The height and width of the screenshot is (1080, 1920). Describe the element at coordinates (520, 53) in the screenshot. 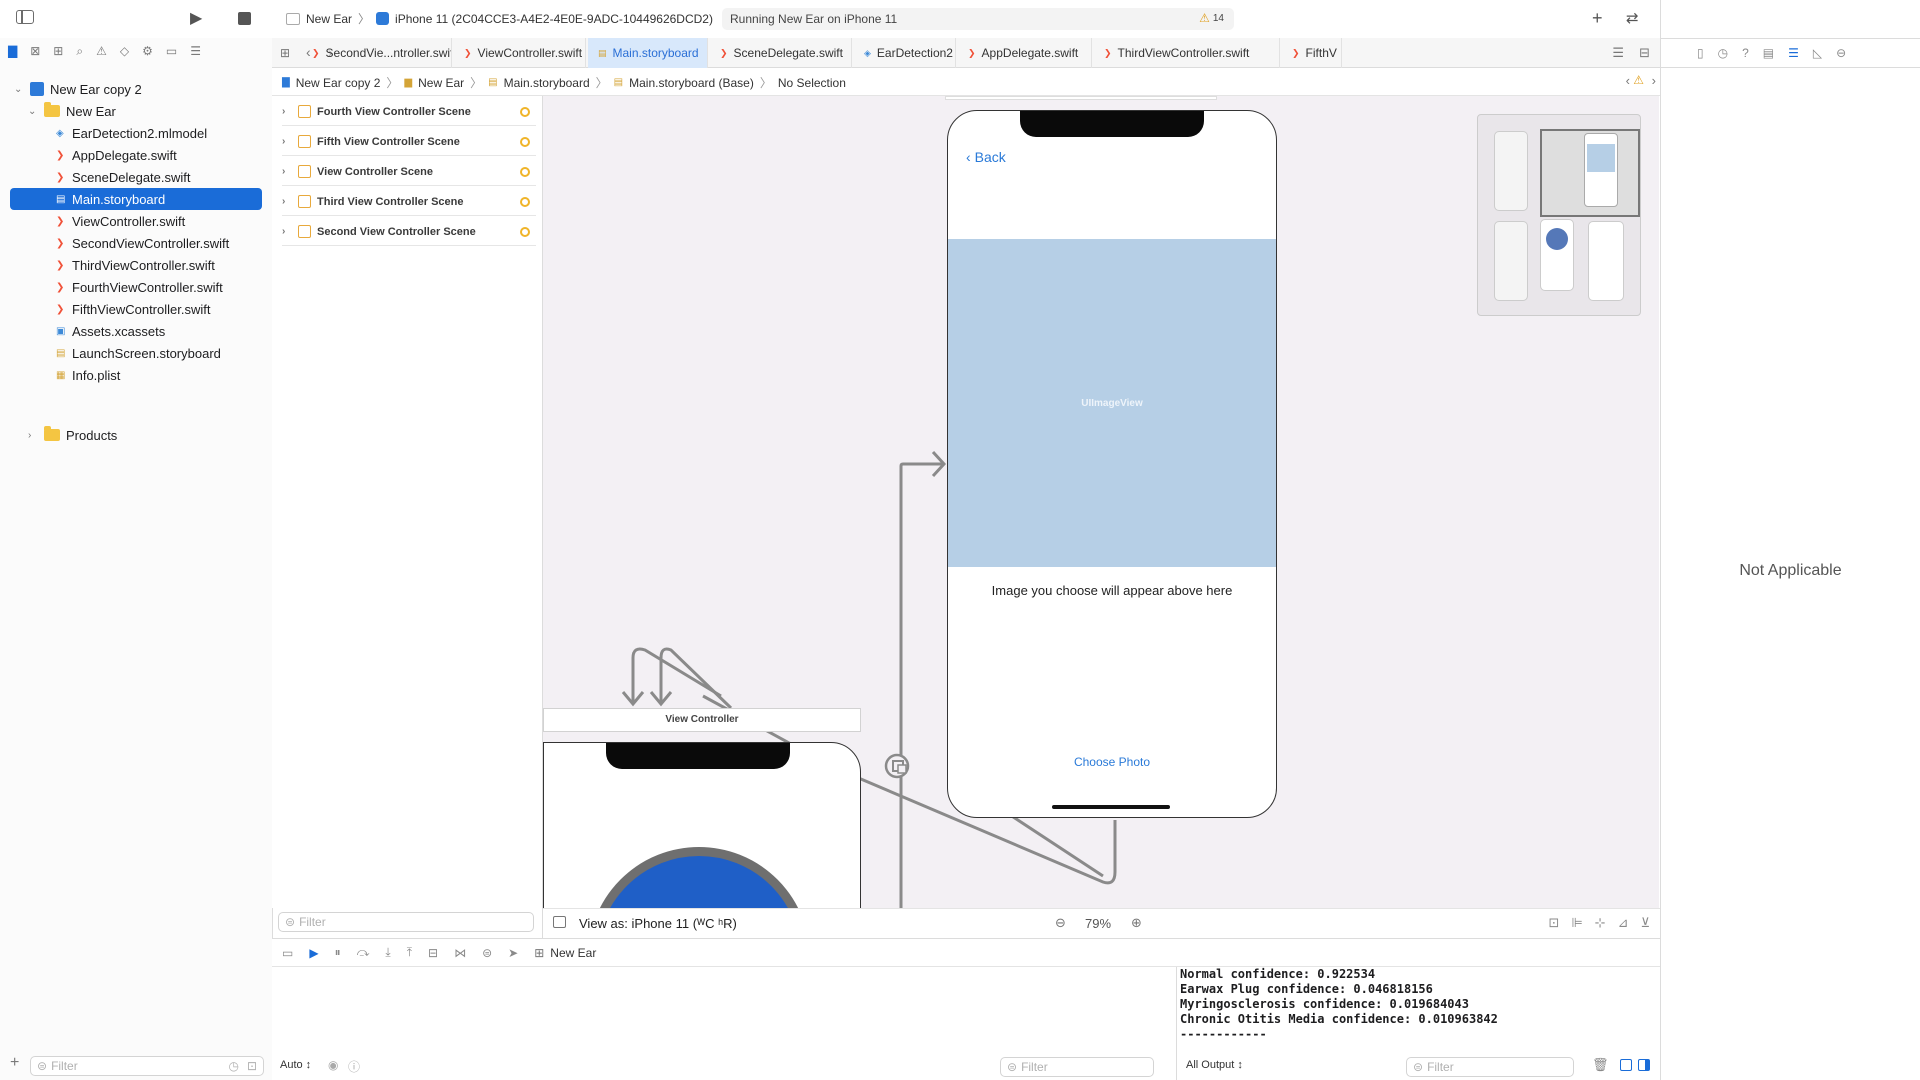

I see `editor-tab: ❯ ViewController.swift` at that location.